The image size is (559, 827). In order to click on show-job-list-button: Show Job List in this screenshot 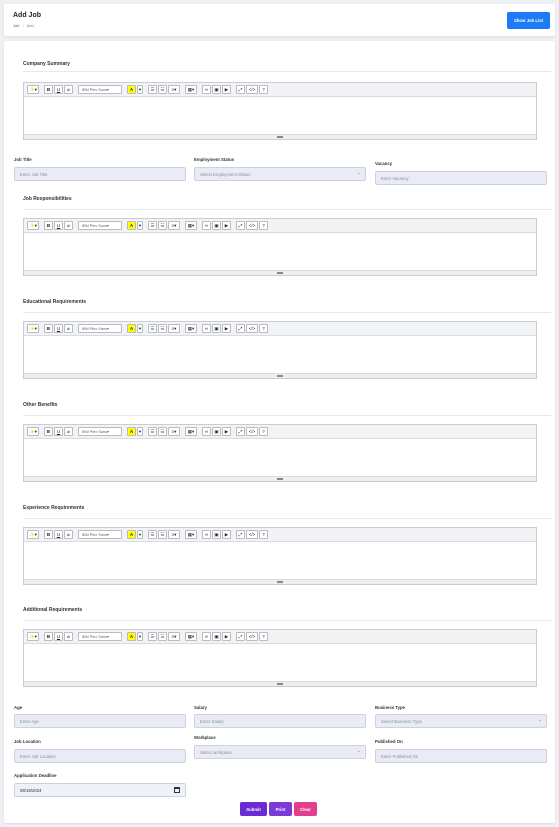, I will do `click(528, 20)`.